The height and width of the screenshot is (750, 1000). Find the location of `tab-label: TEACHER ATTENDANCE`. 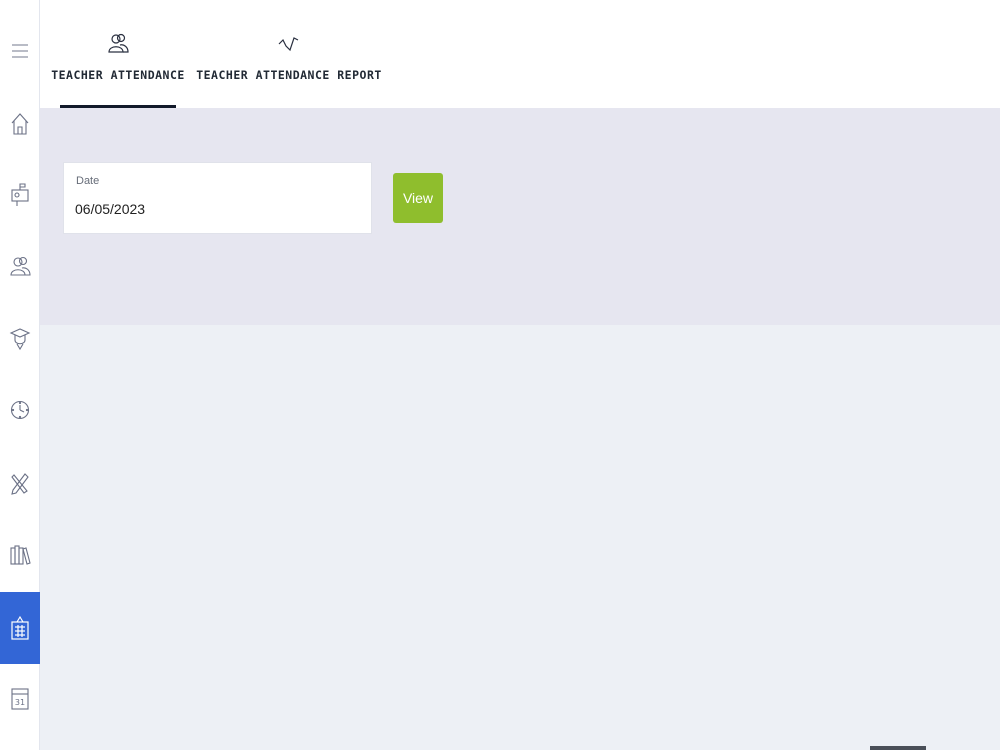

tab-label: TEACHER ATTENDANCE is located at coordinates (118, 75).